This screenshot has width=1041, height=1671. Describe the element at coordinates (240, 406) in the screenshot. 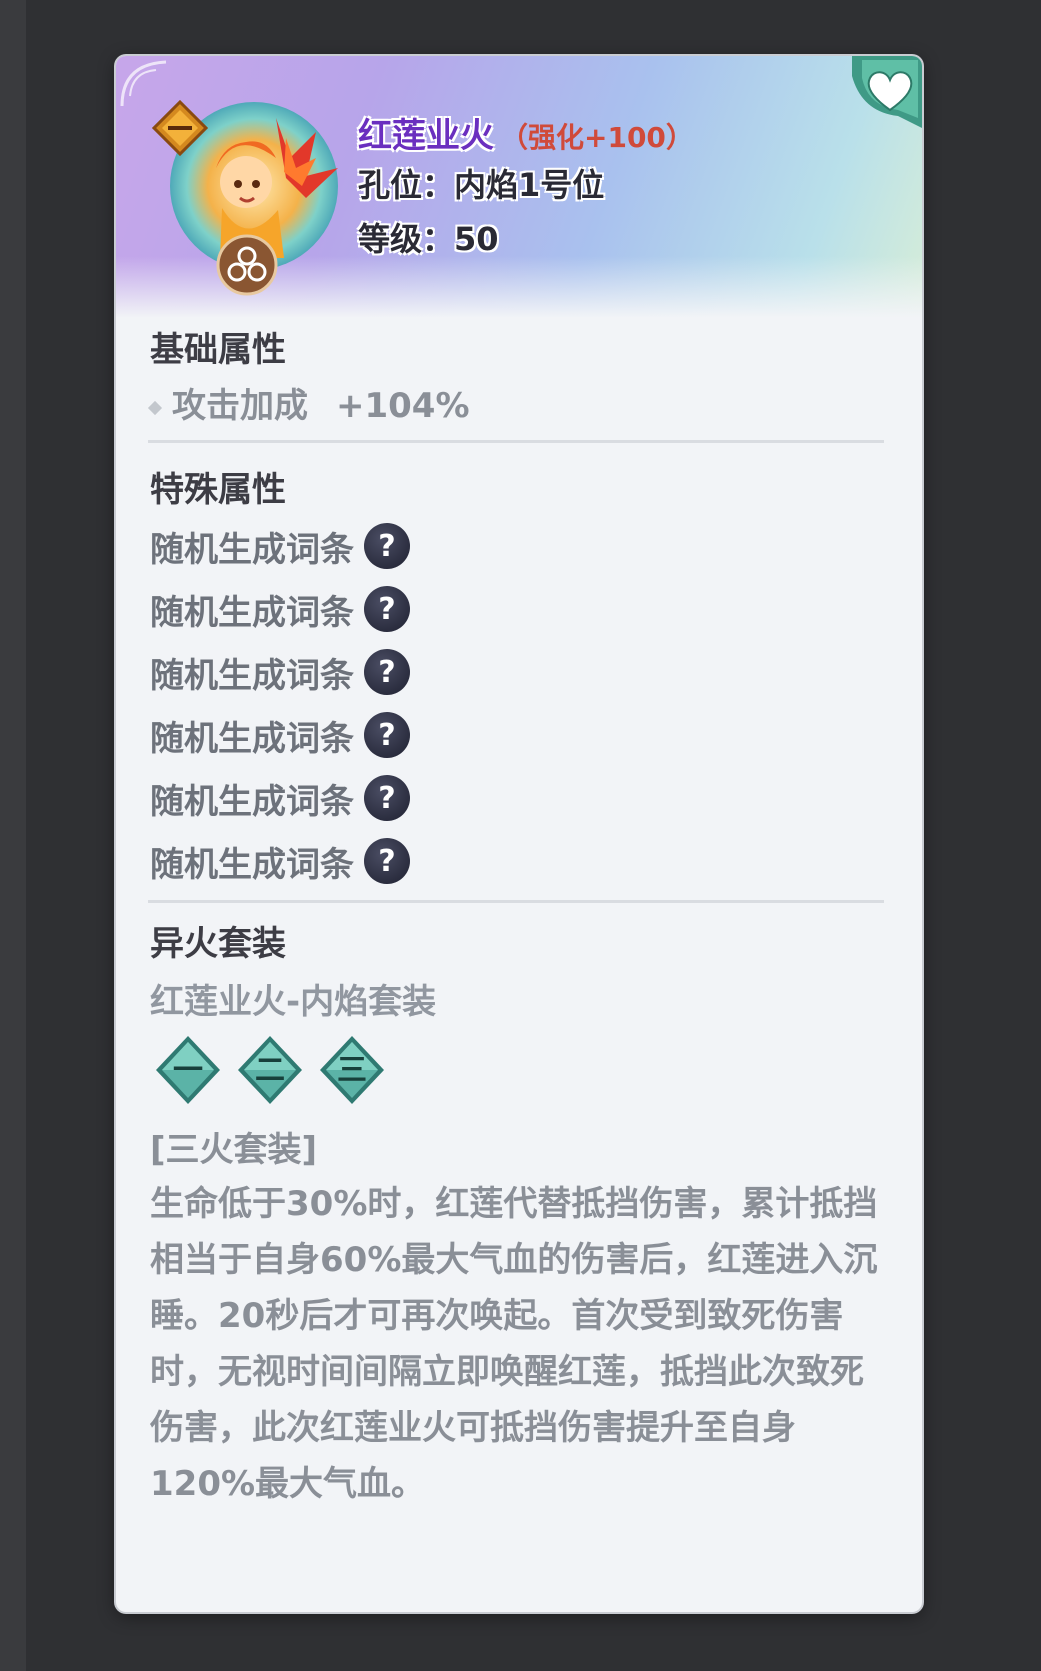

I see `stat-name: 攻击加成` at that location.